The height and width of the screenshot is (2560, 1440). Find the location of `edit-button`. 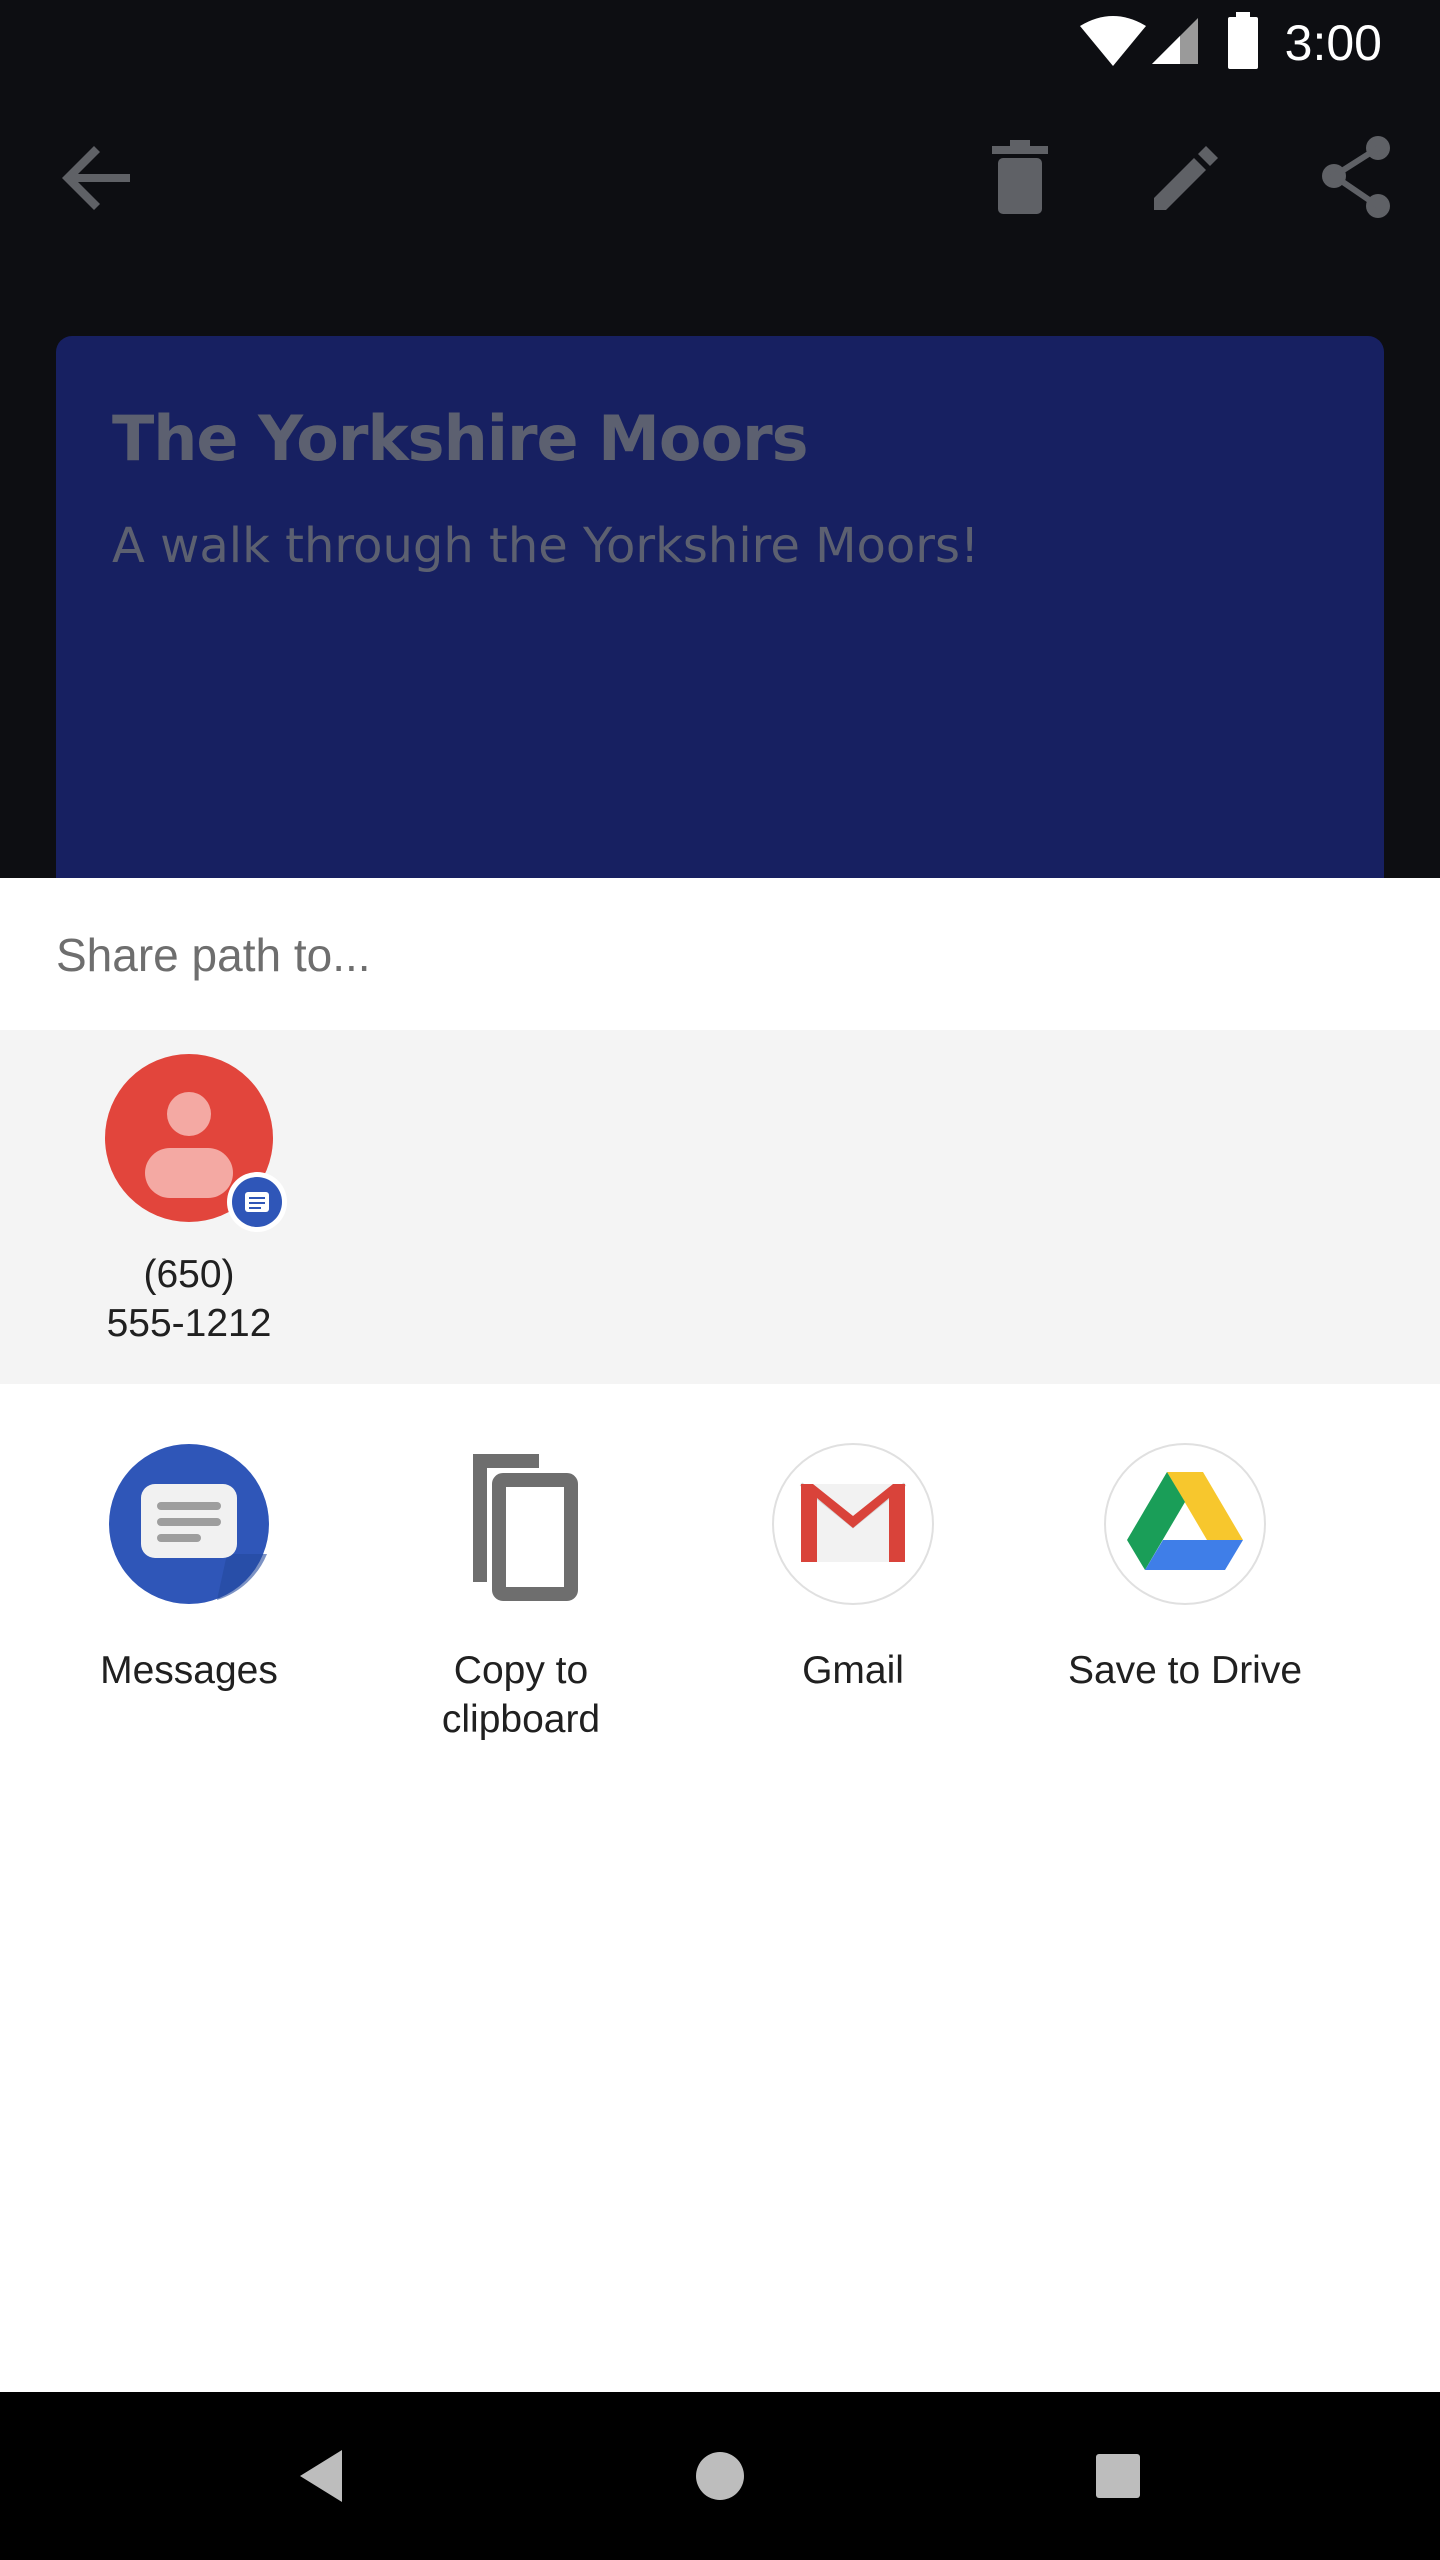

edit-button is located at coordinates (1186, 178).